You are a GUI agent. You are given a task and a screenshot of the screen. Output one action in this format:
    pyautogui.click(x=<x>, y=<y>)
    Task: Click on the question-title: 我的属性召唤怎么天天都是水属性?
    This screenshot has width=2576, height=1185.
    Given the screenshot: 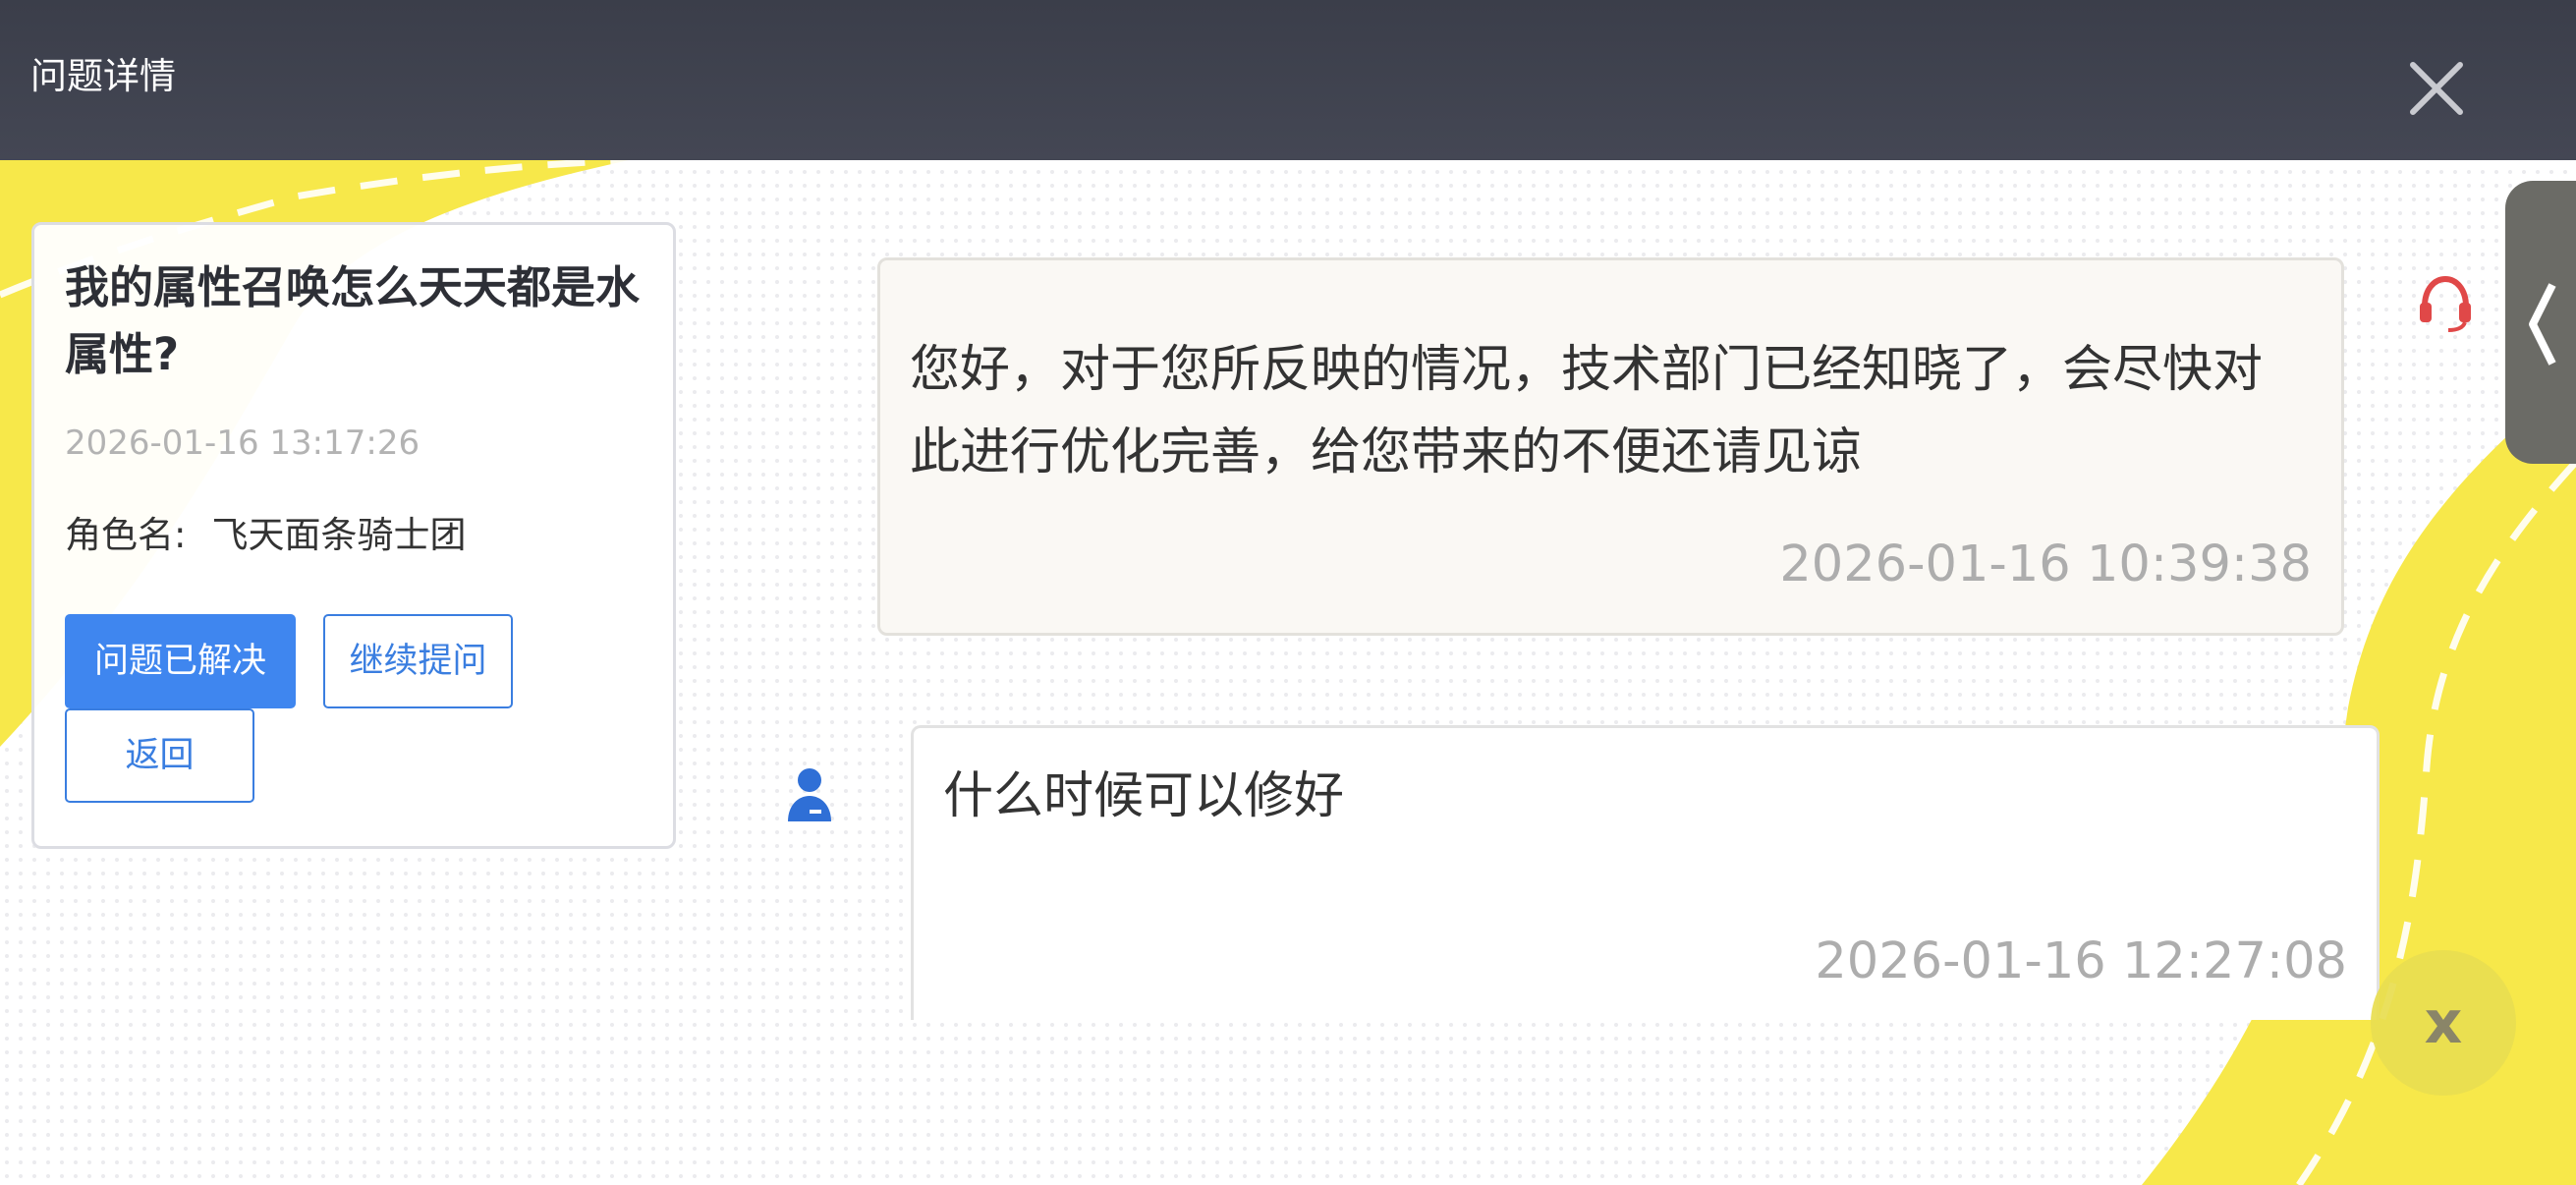 What is the action you would take?
    pyautogui.click(x=353, y=320)
    